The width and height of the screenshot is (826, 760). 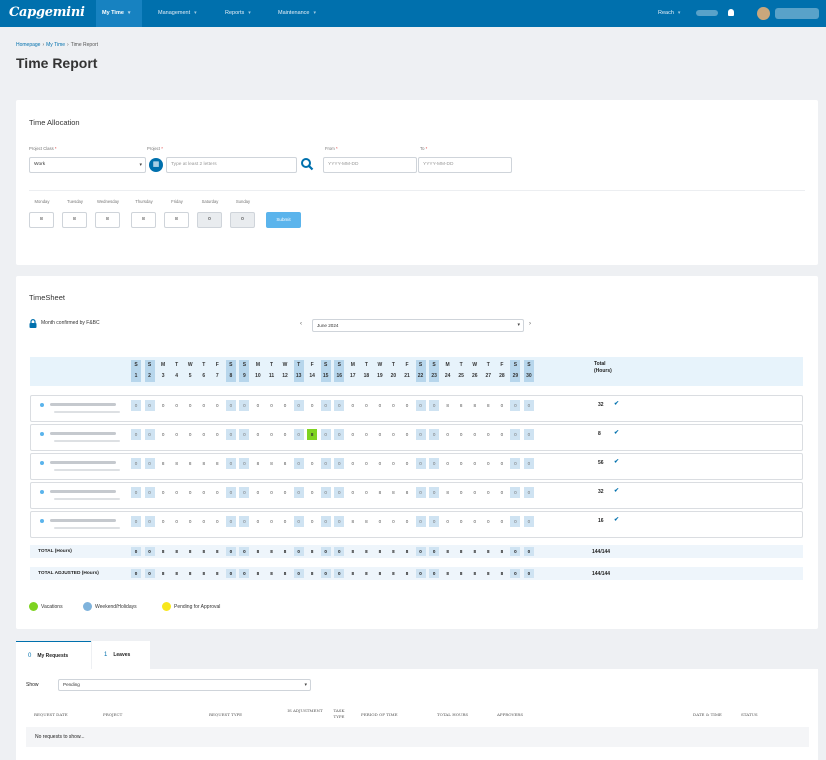 I want to click on from-date-input: YYYY-MM-DD, so click(x=370, y=165).